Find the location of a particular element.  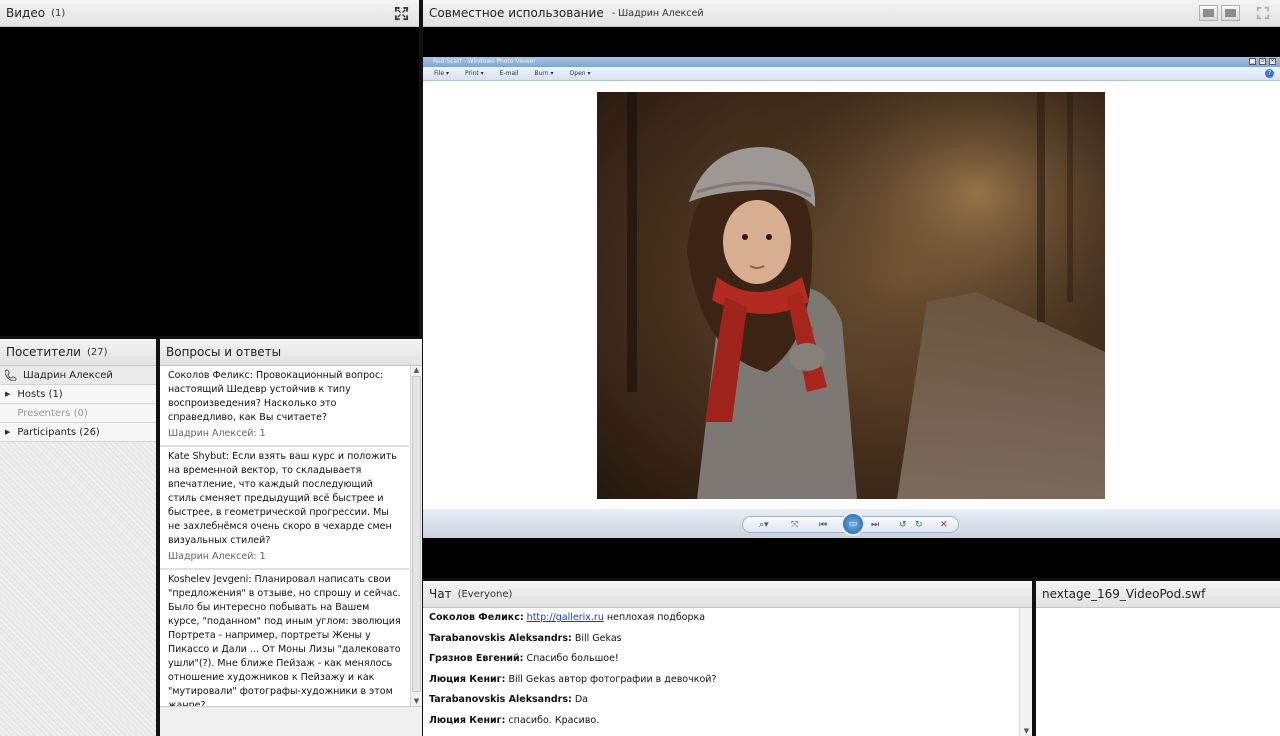

share-pod-title: Совместное использование is located at coordinates (516, 13).